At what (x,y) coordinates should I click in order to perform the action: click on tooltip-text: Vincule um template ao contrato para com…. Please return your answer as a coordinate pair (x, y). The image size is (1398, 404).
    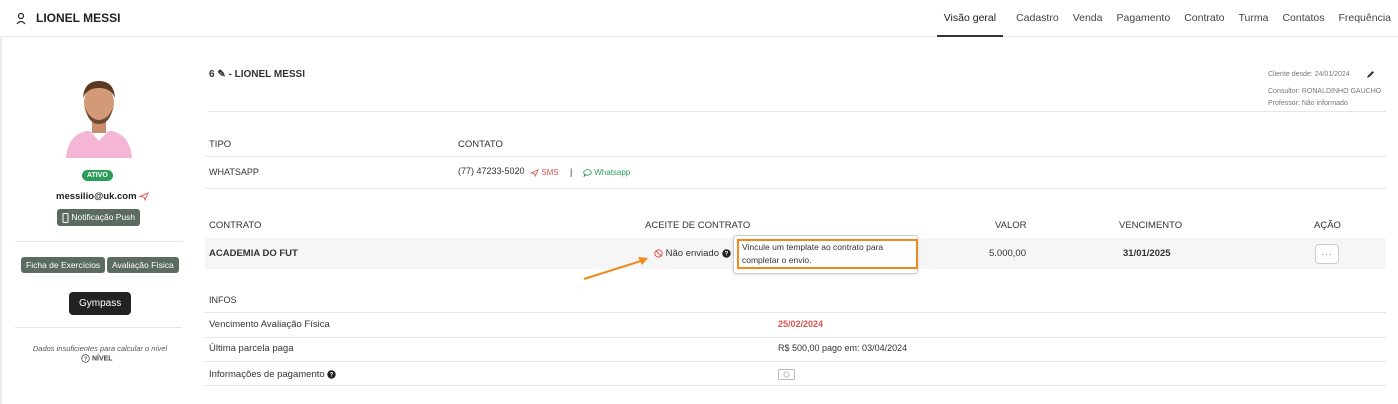
    Looking at the image, I should click on (827, 254).